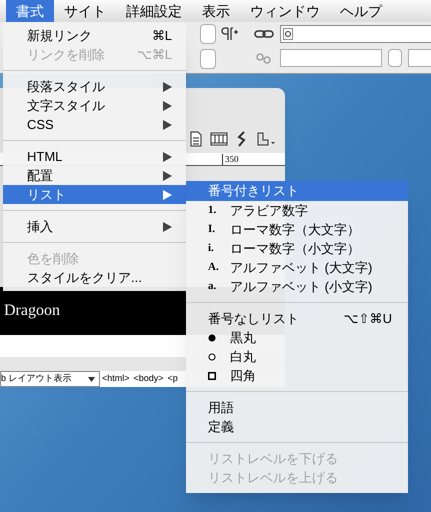 The width and height of the screenshot is (431, 512). Describe the element at coordinates (196, 139) in the screenshot. I see `document-icon` at that location.